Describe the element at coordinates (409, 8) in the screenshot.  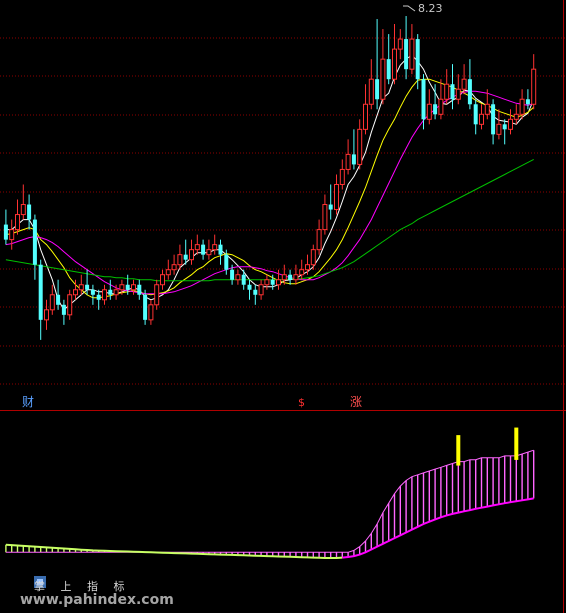
I see `high-price-arrow-icon` at that location.